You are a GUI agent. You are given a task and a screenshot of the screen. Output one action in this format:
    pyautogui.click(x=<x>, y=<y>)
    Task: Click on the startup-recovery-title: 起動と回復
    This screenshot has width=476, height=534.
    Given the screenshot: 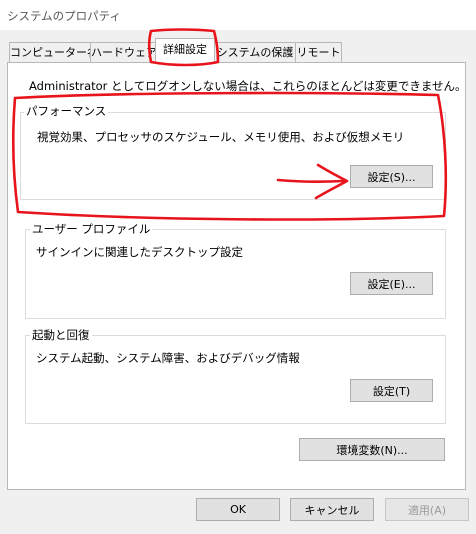 What is the action you would take?
    pyautogui.click(x=61, y=335)
    